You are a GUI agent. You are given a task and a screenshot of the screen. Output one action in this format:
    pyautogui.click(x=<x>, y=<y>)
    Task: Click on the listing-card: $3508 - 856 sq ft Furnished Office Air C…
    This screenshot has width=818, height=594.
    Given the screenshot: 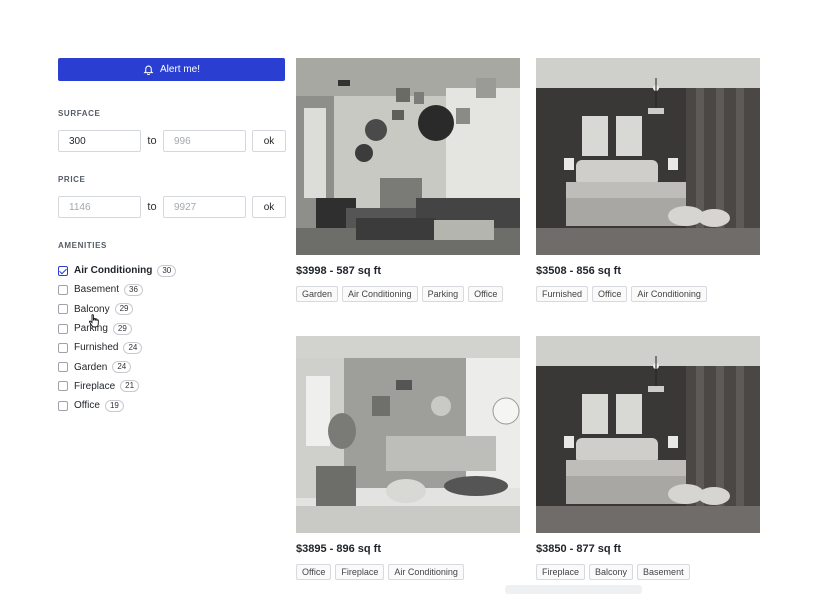 What is the action you would take?
    pyautogui.click(x=648, y=180)
    